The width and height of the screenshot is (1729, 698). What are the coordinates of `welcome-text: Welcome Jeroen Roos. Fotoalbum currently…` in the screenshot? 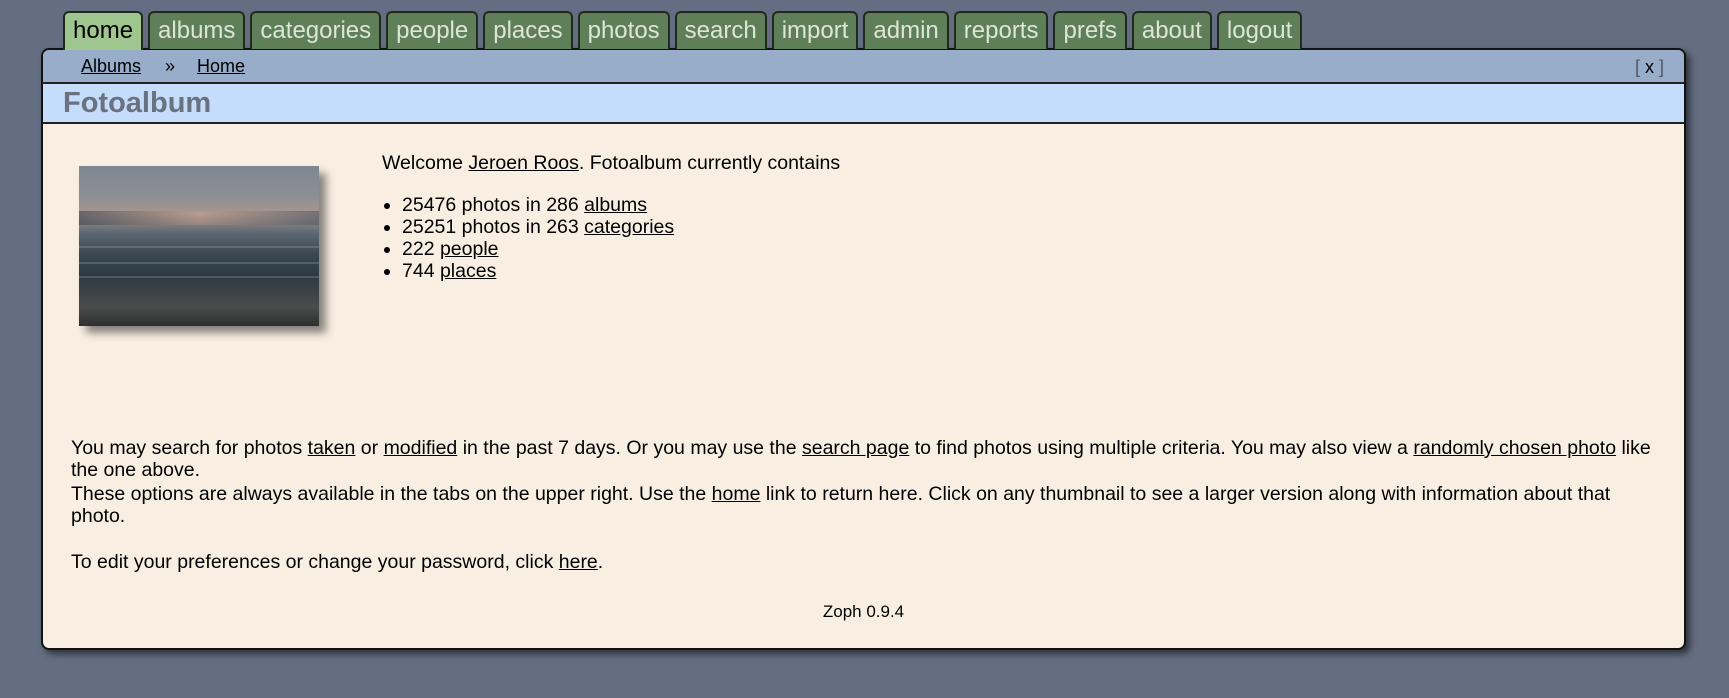 It's located at (611, 163).